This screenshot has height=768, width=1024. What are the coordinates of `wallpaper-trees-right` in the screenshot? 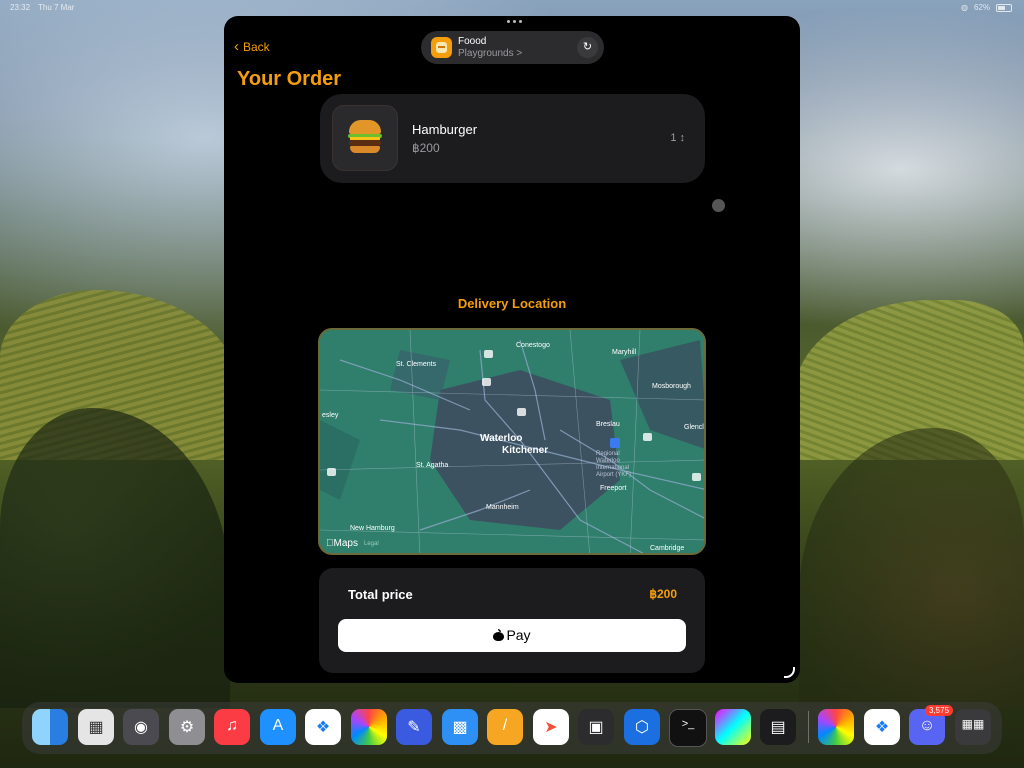 It's located at (911, 568).